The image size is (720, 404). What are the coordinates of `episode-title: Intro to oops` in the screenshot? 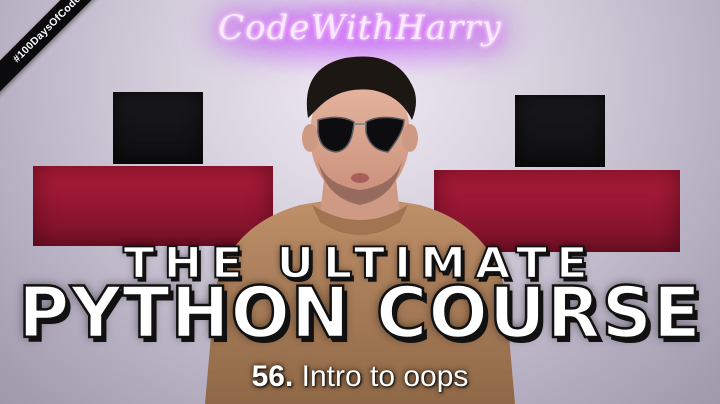 It's located at (385, 376).